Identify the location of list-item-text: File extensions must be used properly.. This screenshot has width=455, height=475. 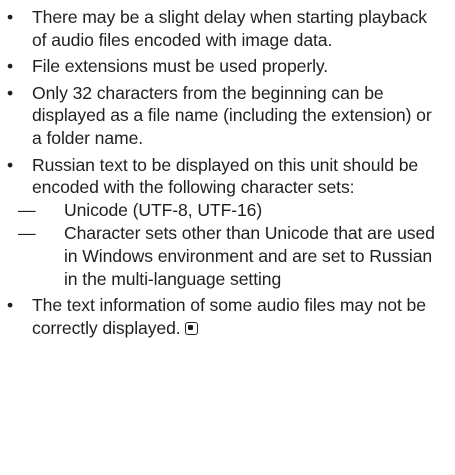
(180, 66).